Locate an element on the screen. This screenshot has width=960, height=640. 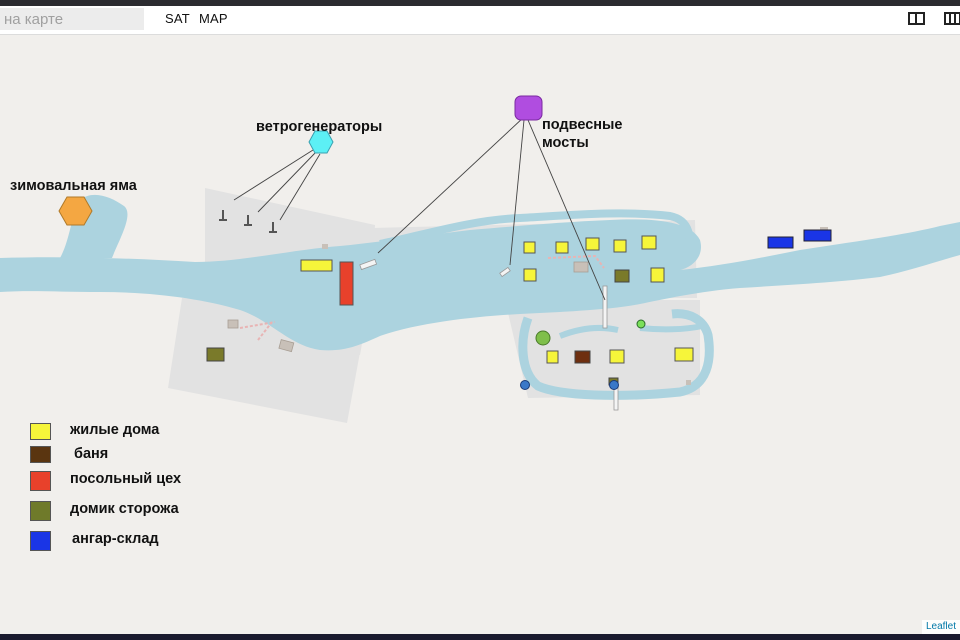
legend-item-houses: жилые дома is located at coordinates (150, 434).